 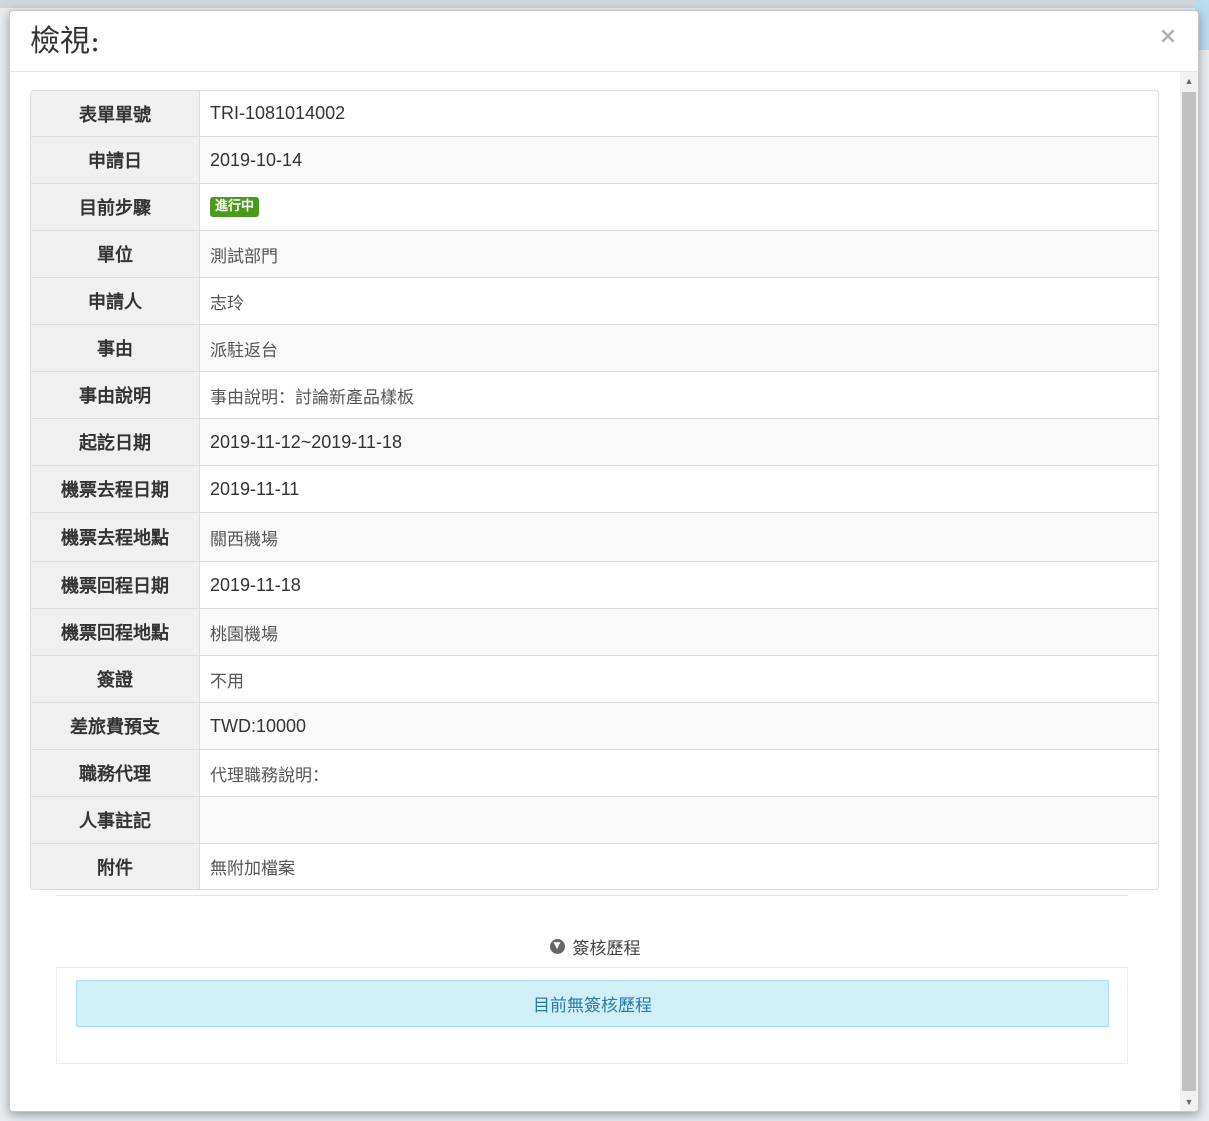 What do you see at coordinates (1168, 37) in the screenshot?
I see `close-icon: ×` at bounding box center [1168, 37].